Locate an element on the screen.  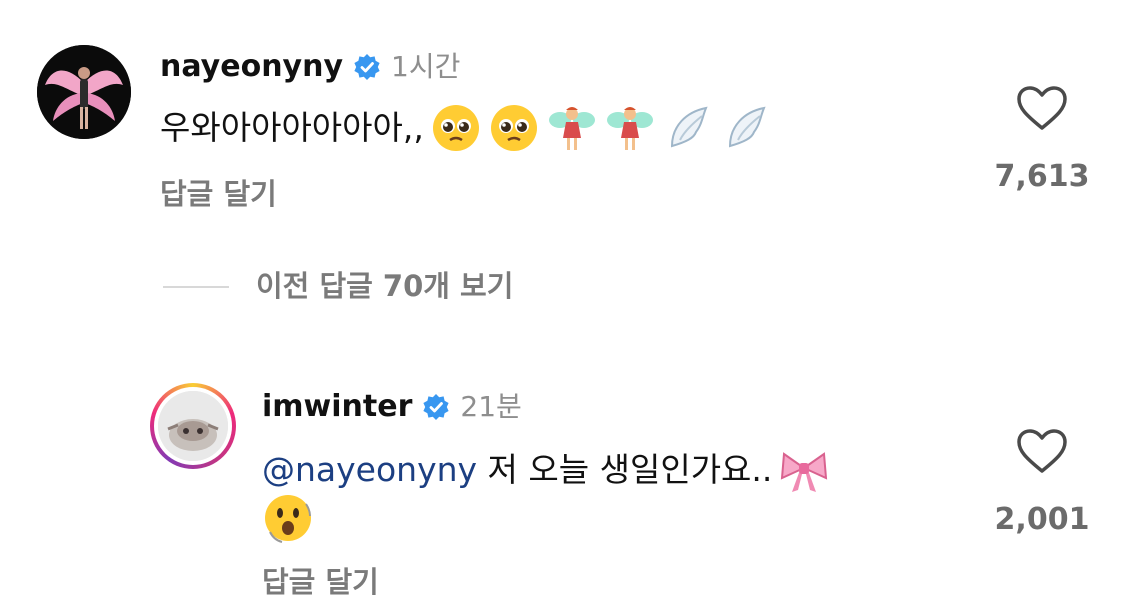
mention-link: @nayeonyny is located at coordinates (369, 470).